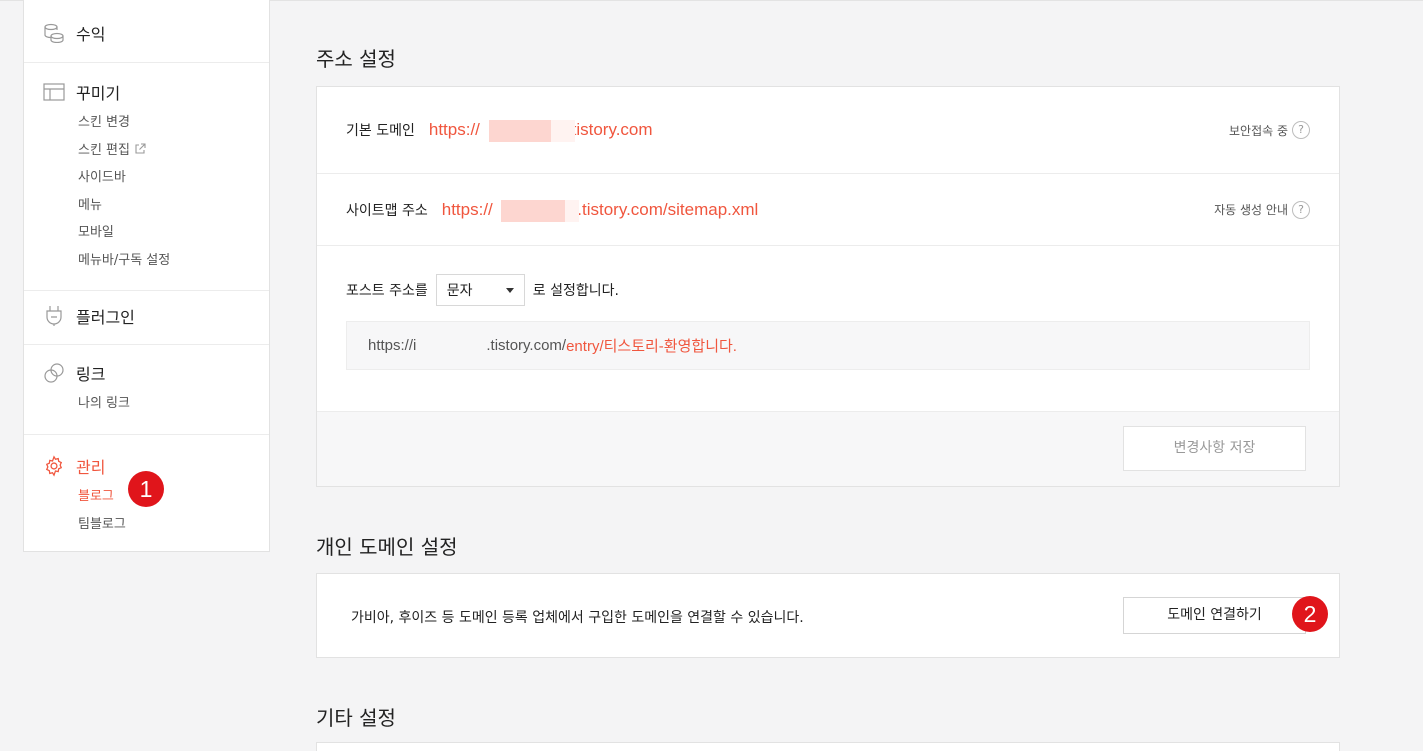  I want to click on sitemap-label: 사이트맵 주소, so click(387, 210).